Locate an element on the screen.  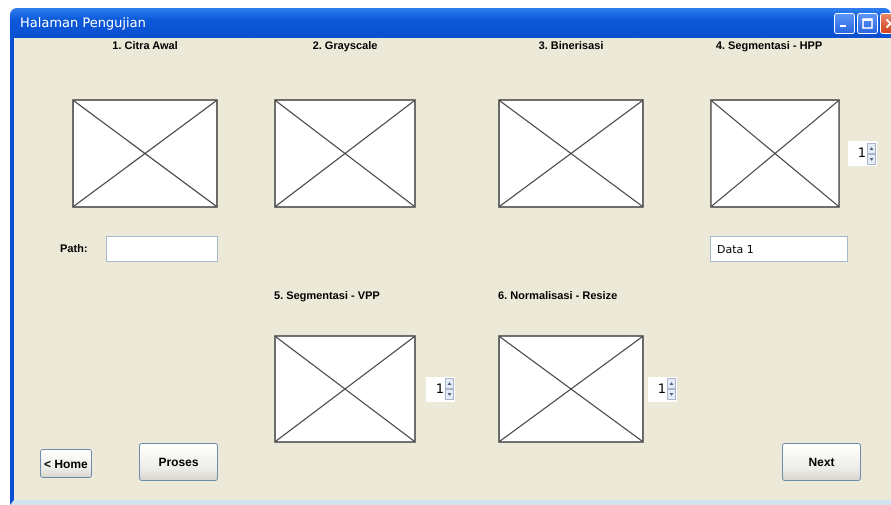
minimize-button is located at coordinates (844, 23).